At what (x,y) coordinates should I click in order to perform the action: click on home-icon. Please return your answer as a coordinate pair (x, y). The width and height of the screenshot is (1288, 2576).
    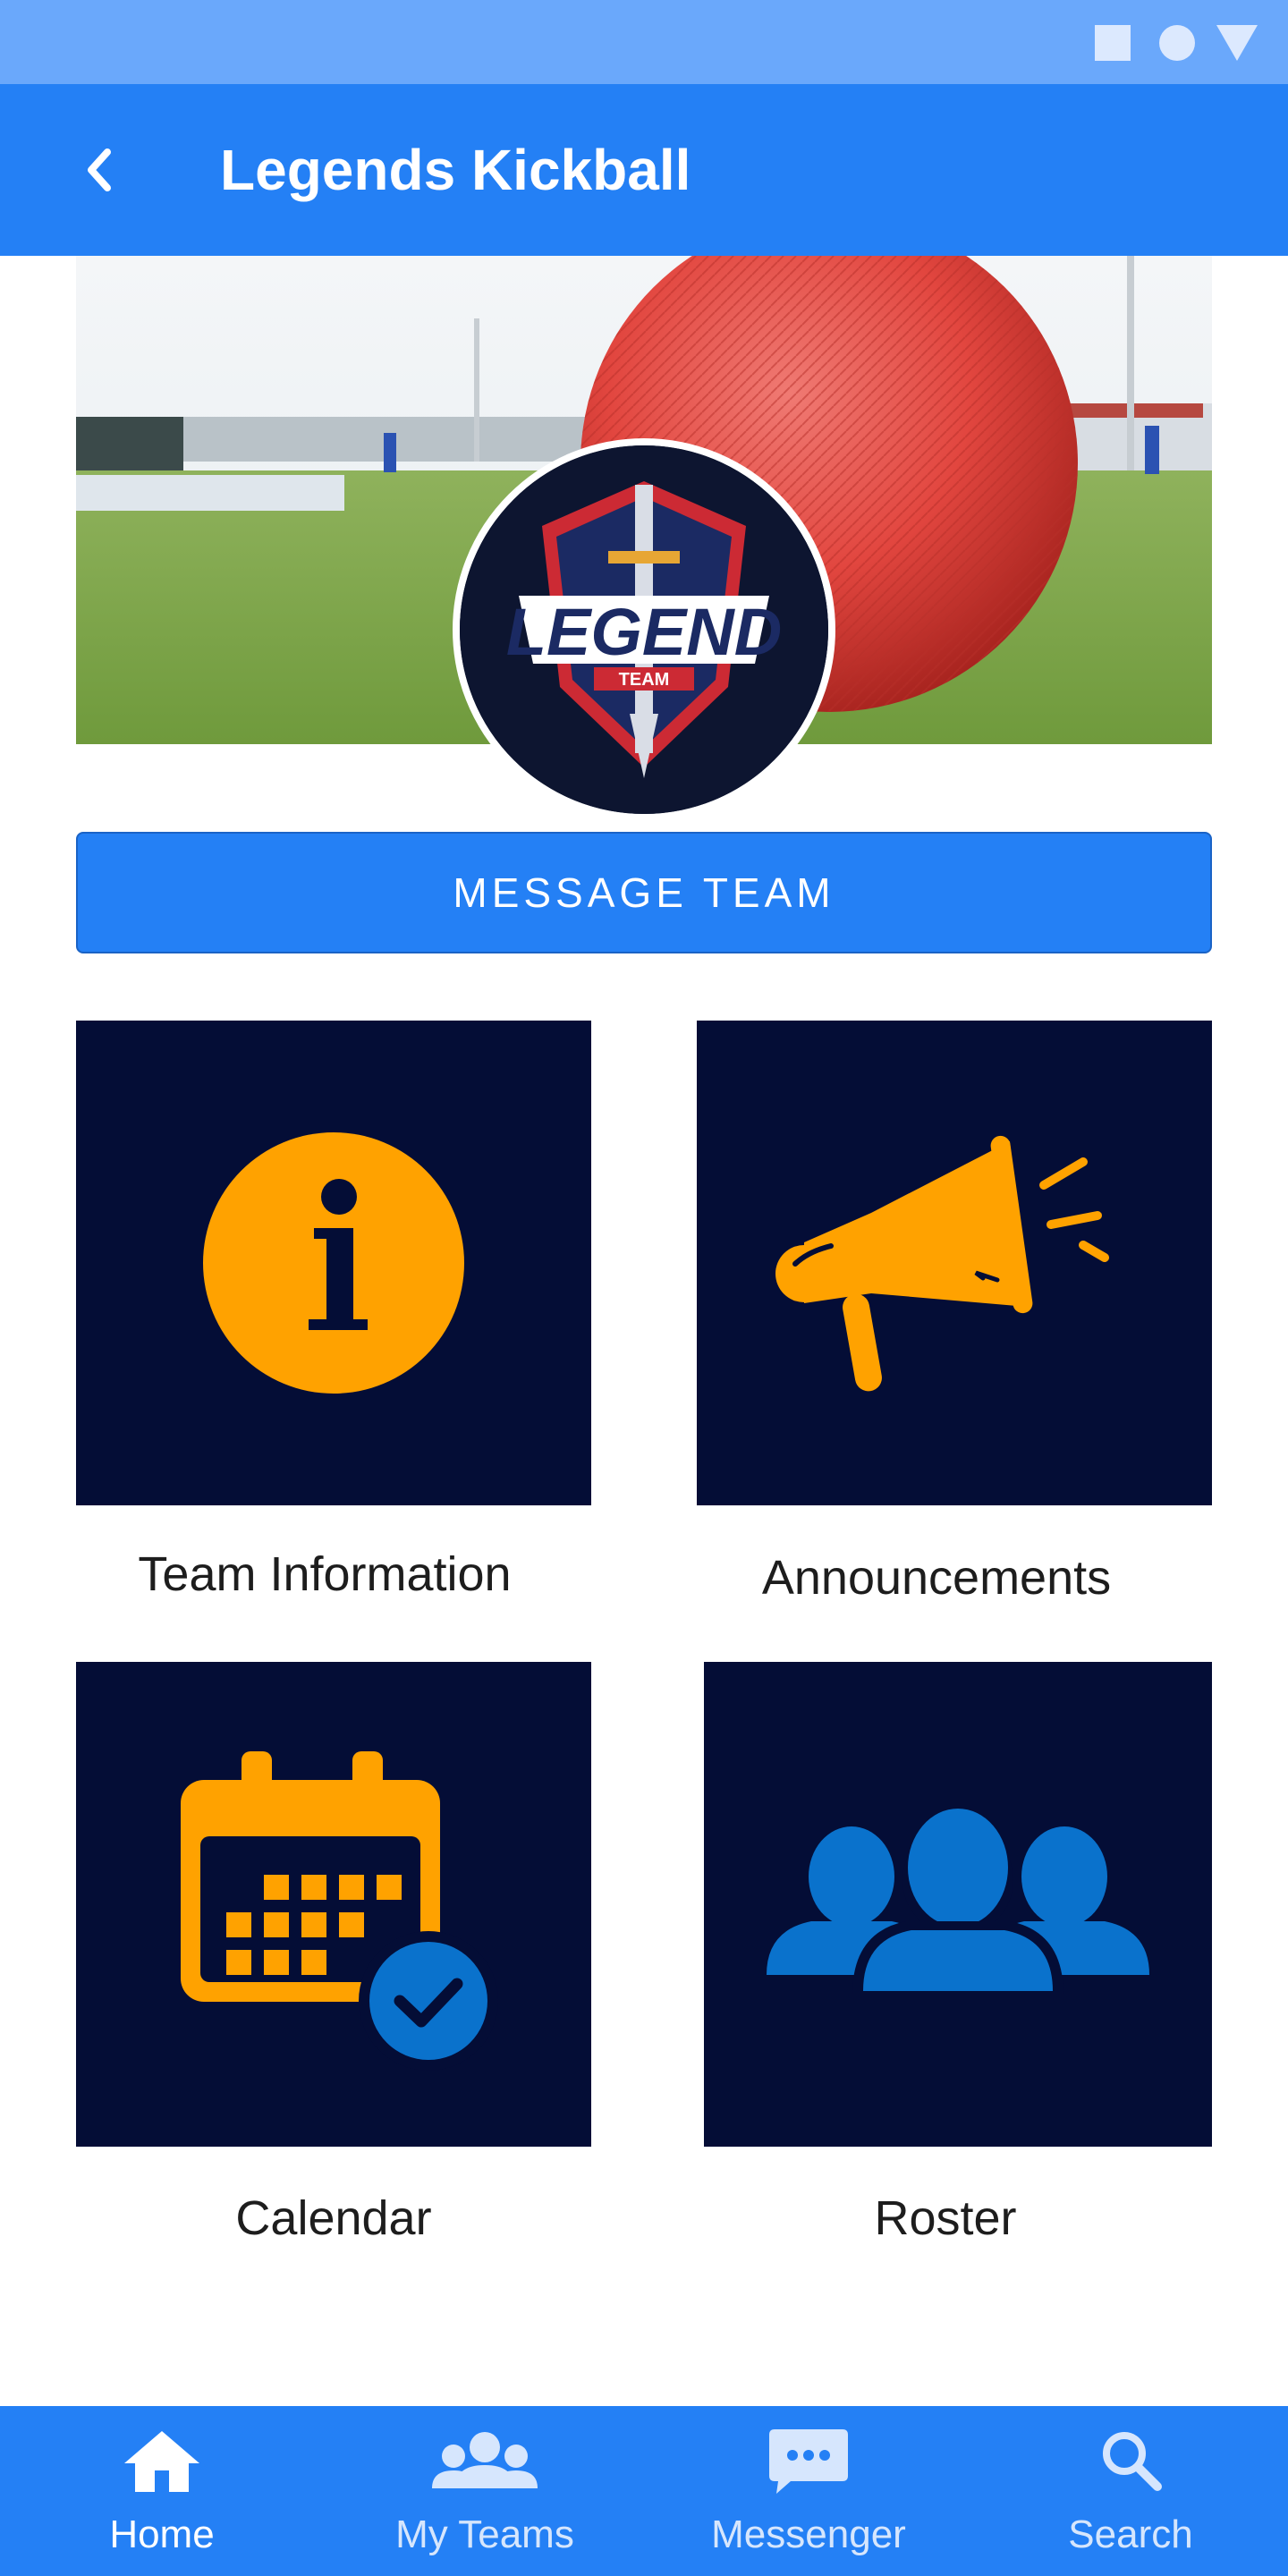
    Looking at the image, I should click on (161, 2461).